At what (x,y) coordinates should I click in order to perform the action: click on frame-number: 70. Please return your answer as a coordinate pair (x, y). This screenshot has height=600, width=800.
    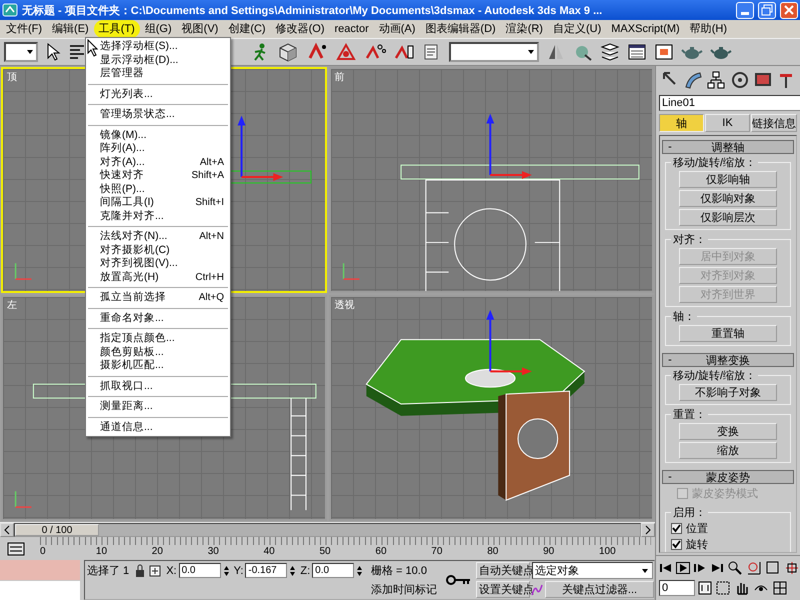
    Looking at the image, I should click on (436, 551).